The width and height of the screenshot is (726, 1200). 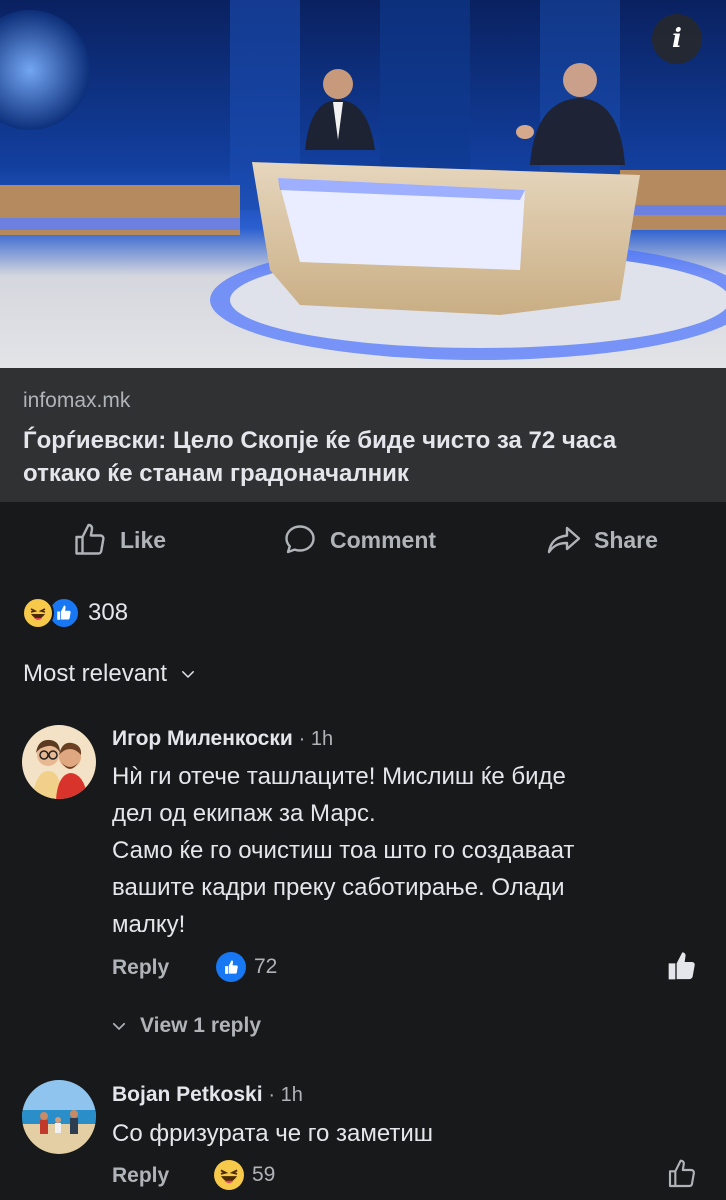 What do you see at coordinates (244, 813) in the screenshot?
I see `comment-line: дел од екипаж за Марс.` at bounding box center [244, 813].